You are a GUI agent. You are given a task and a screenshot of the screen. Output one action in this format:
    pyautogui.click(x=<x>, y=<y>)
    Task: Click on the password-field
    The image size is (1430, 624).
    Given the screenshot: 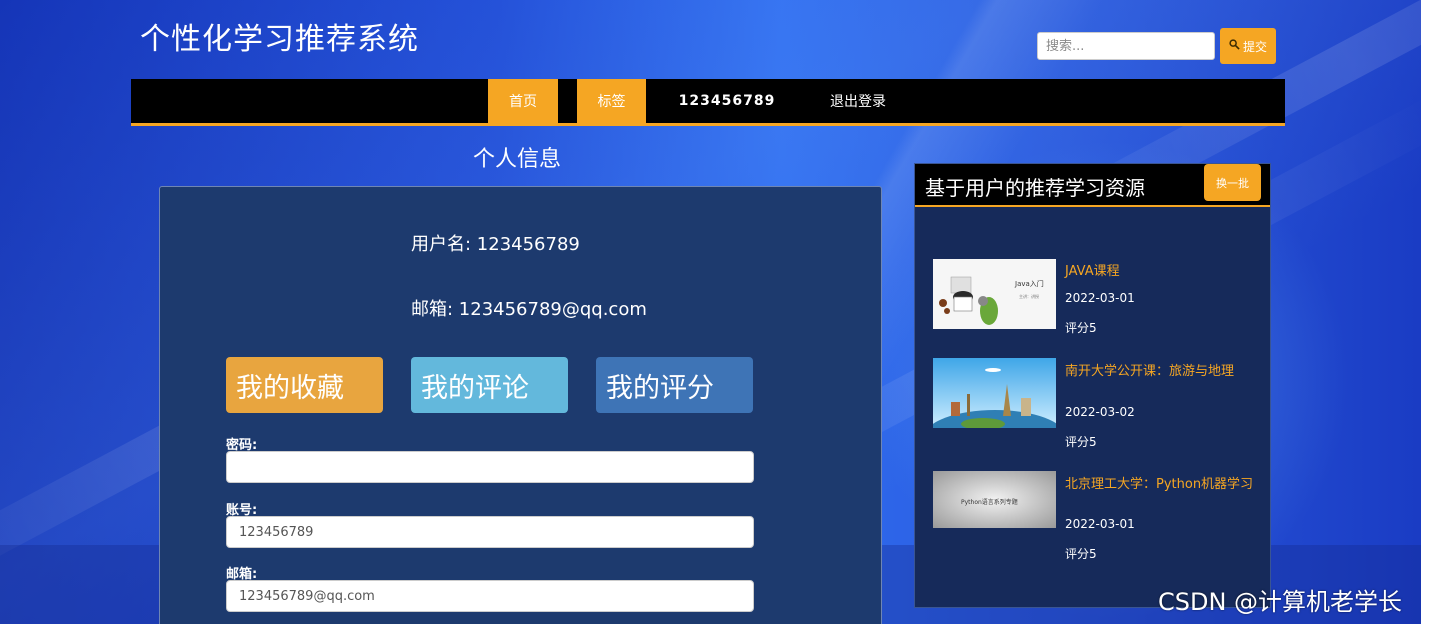 What is the action you would take?
    pyautogui.click(x=490, y=467)
    